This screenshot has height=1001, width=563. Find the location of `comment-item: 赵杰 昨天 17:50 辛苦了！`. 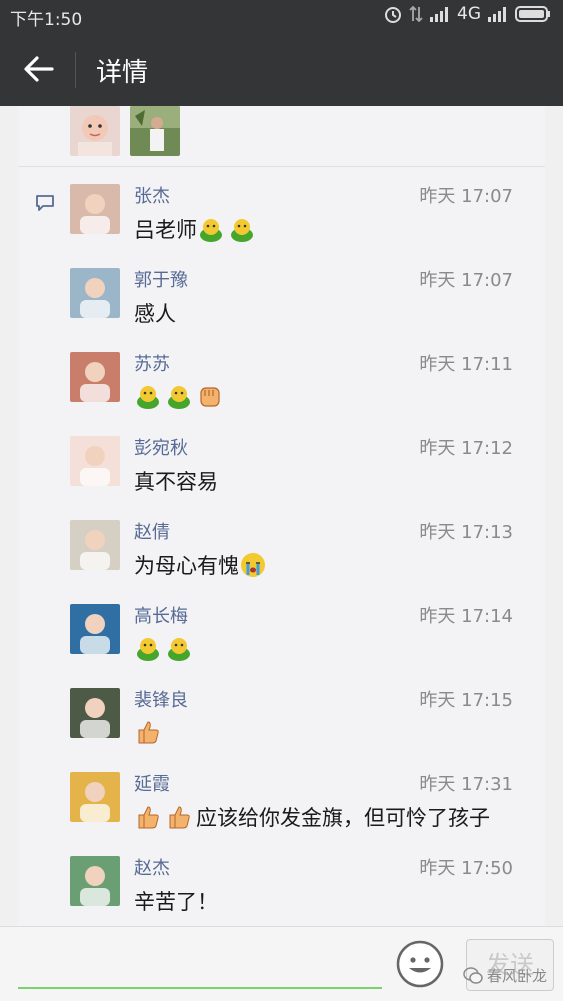

comment-item: 赵杰 昨天 17:50 辛苦了！ is located at coordinates (281, 891).